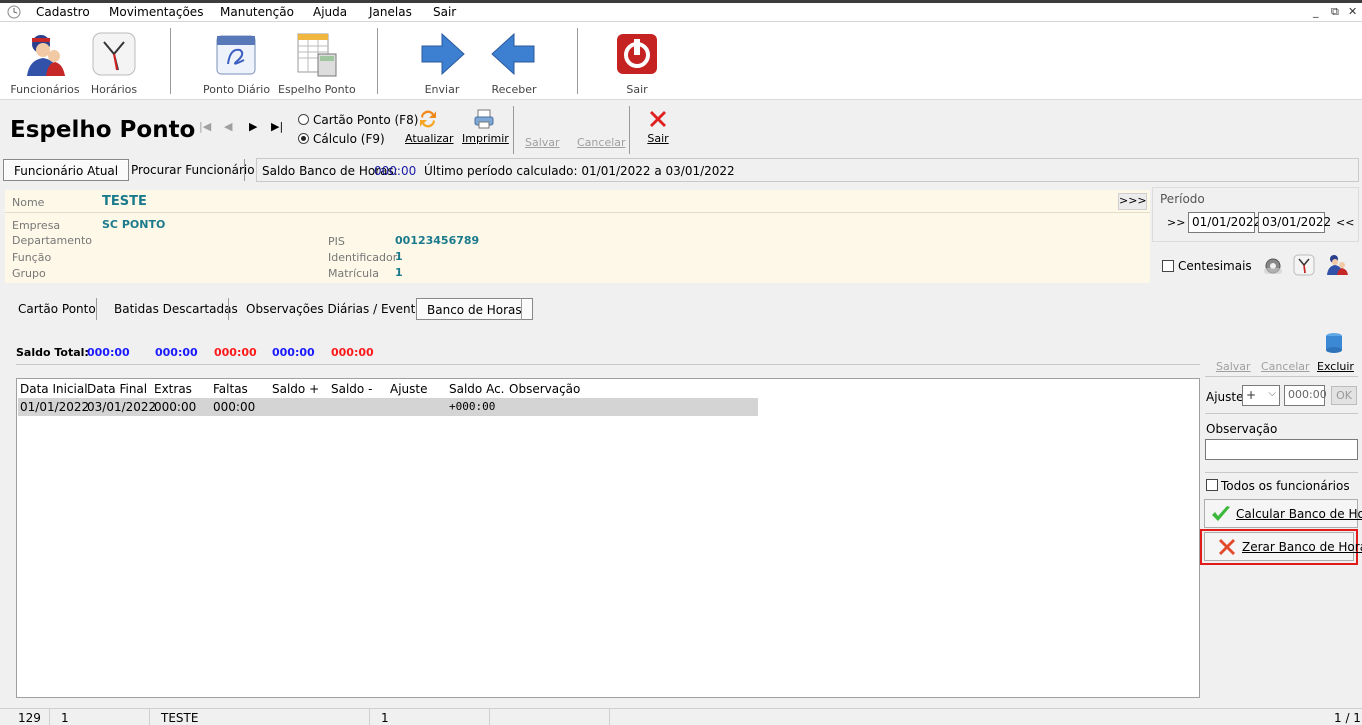 The image size is (1362, 725). I want to click on table-cell: 01/01/2022, so click(55, 407).